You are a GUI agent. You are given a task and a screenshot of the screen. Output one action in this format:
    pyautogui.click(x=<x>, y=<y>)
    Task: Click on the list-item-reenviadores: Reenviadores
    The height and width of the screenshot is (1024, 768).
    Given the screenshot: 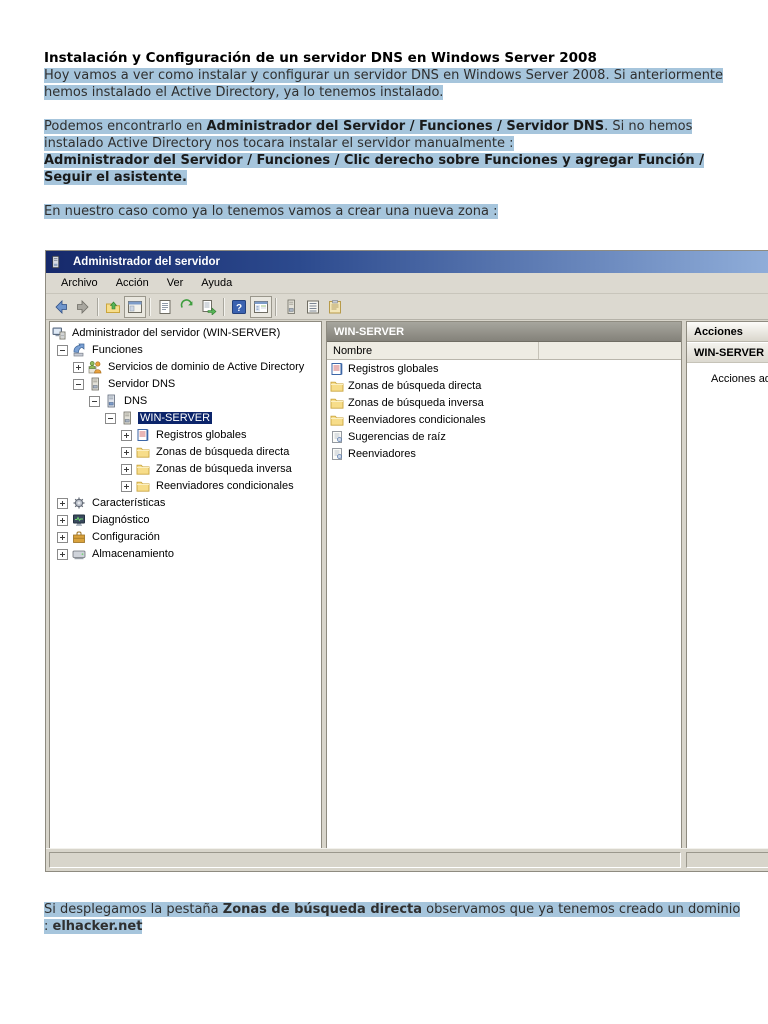 What is the action you would take?
    pyautogui.click(x=505, y=454)
    